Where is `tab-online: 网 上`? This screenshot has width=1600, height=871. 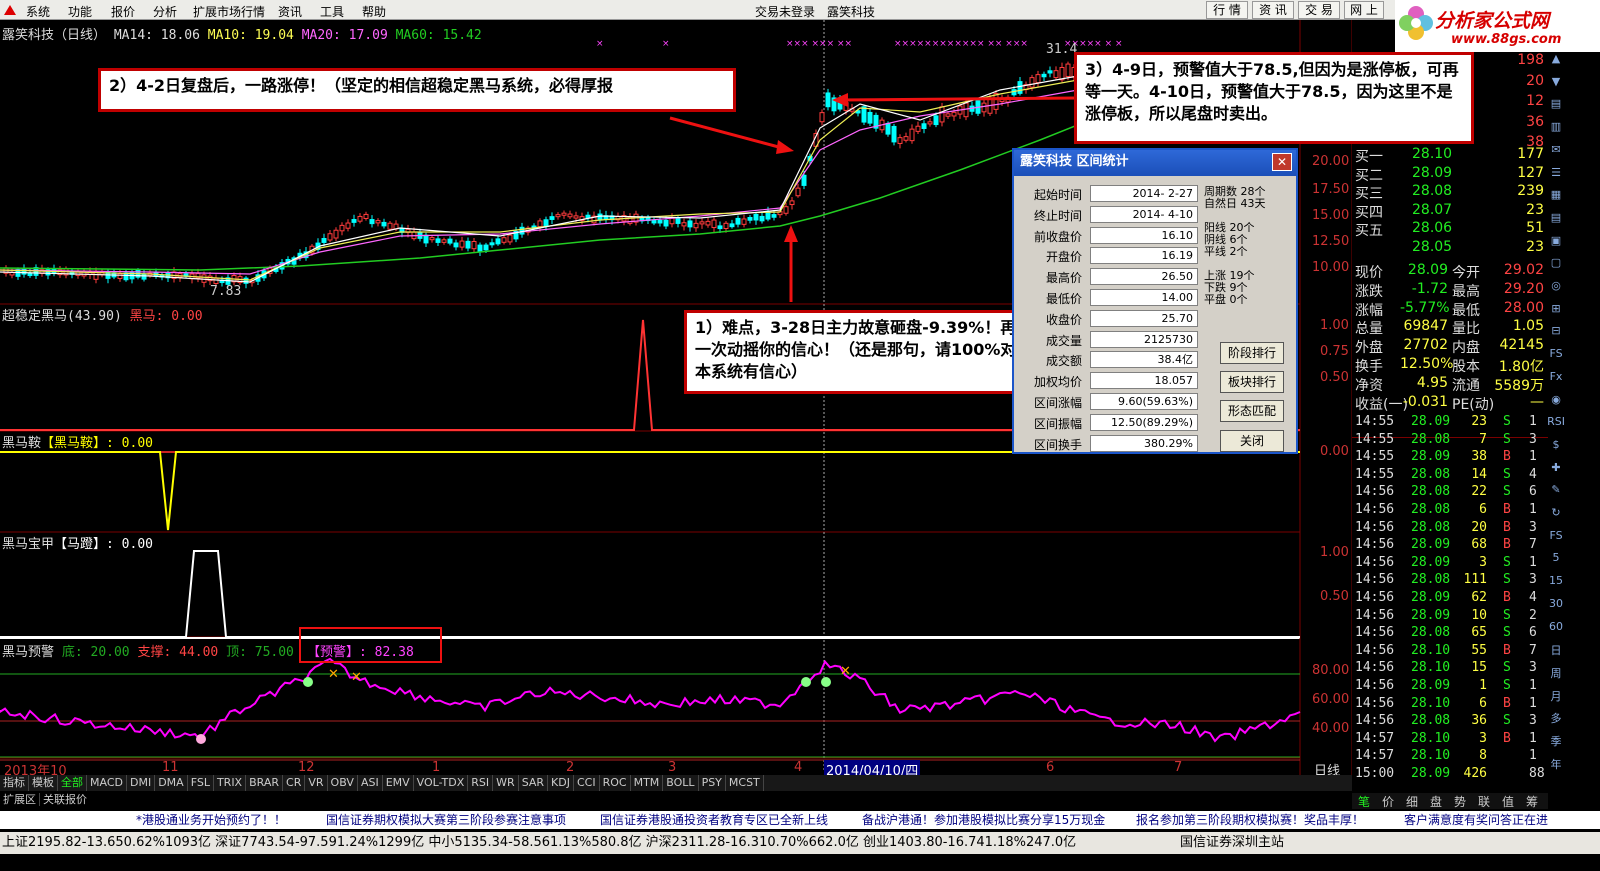 tab-online: 网 上 is located at coordinates (1364, 10).